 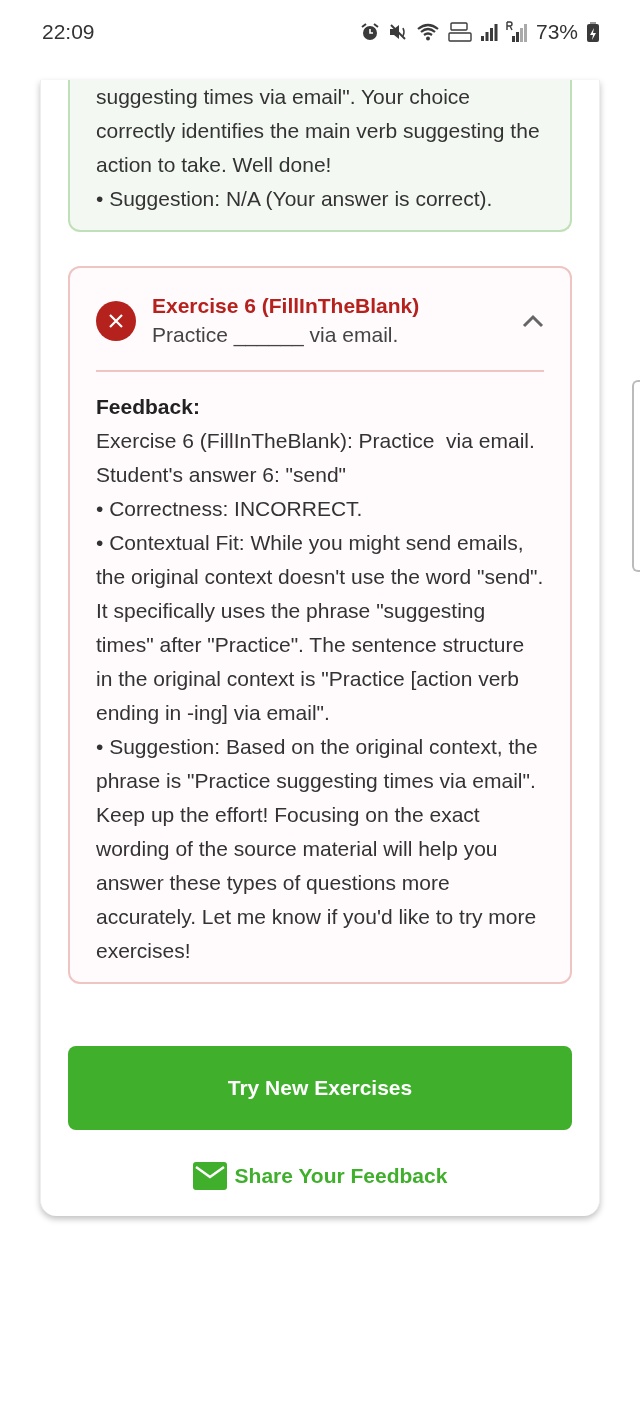 I want to click on feedback-text: • Suggestion: N/A (Your answer is correct)., so click(x=295, y=199).